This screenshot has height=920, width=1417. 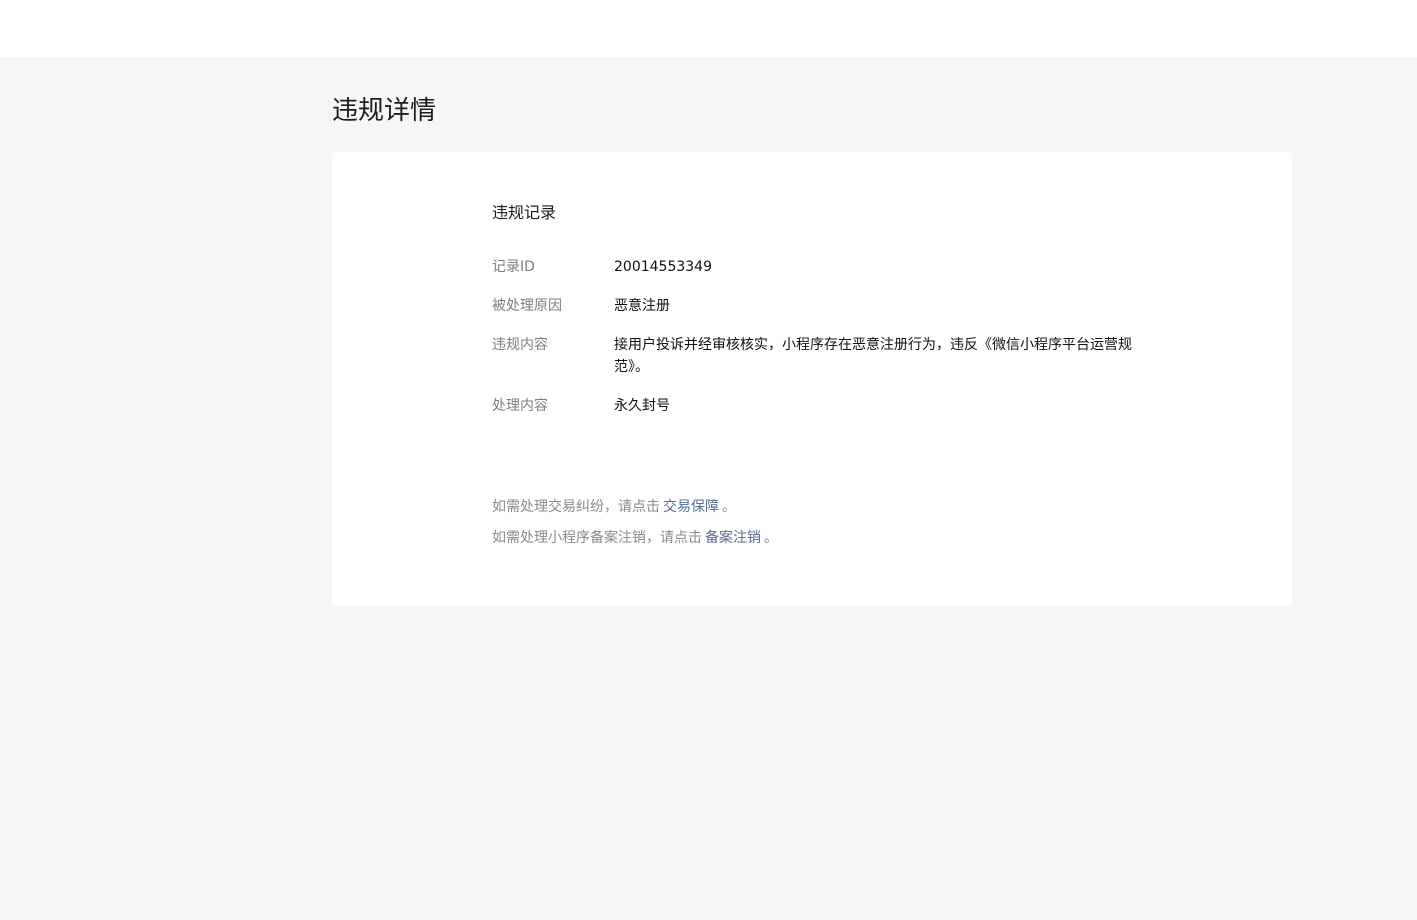 What do you see at coordinates (520, 345) in the screenshot?
I see `violation-content-label: 违规内容` at bounding box center [520, 345].